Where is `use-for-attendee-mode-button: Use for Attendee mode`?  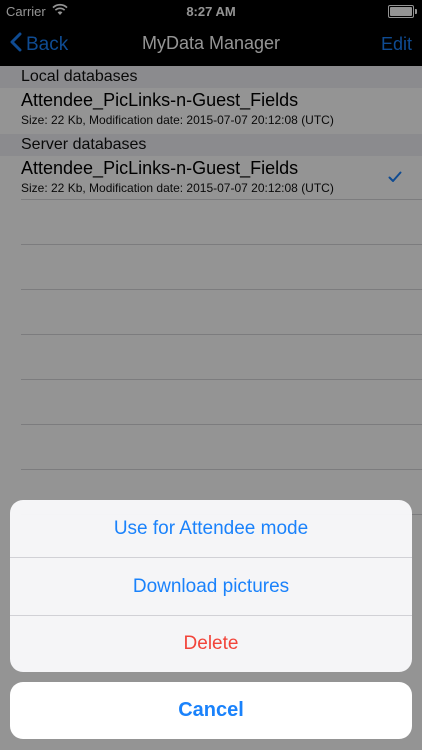 use-for-attendee-mode-button: Use for Attendee mode is located at coordinates (211, 528).